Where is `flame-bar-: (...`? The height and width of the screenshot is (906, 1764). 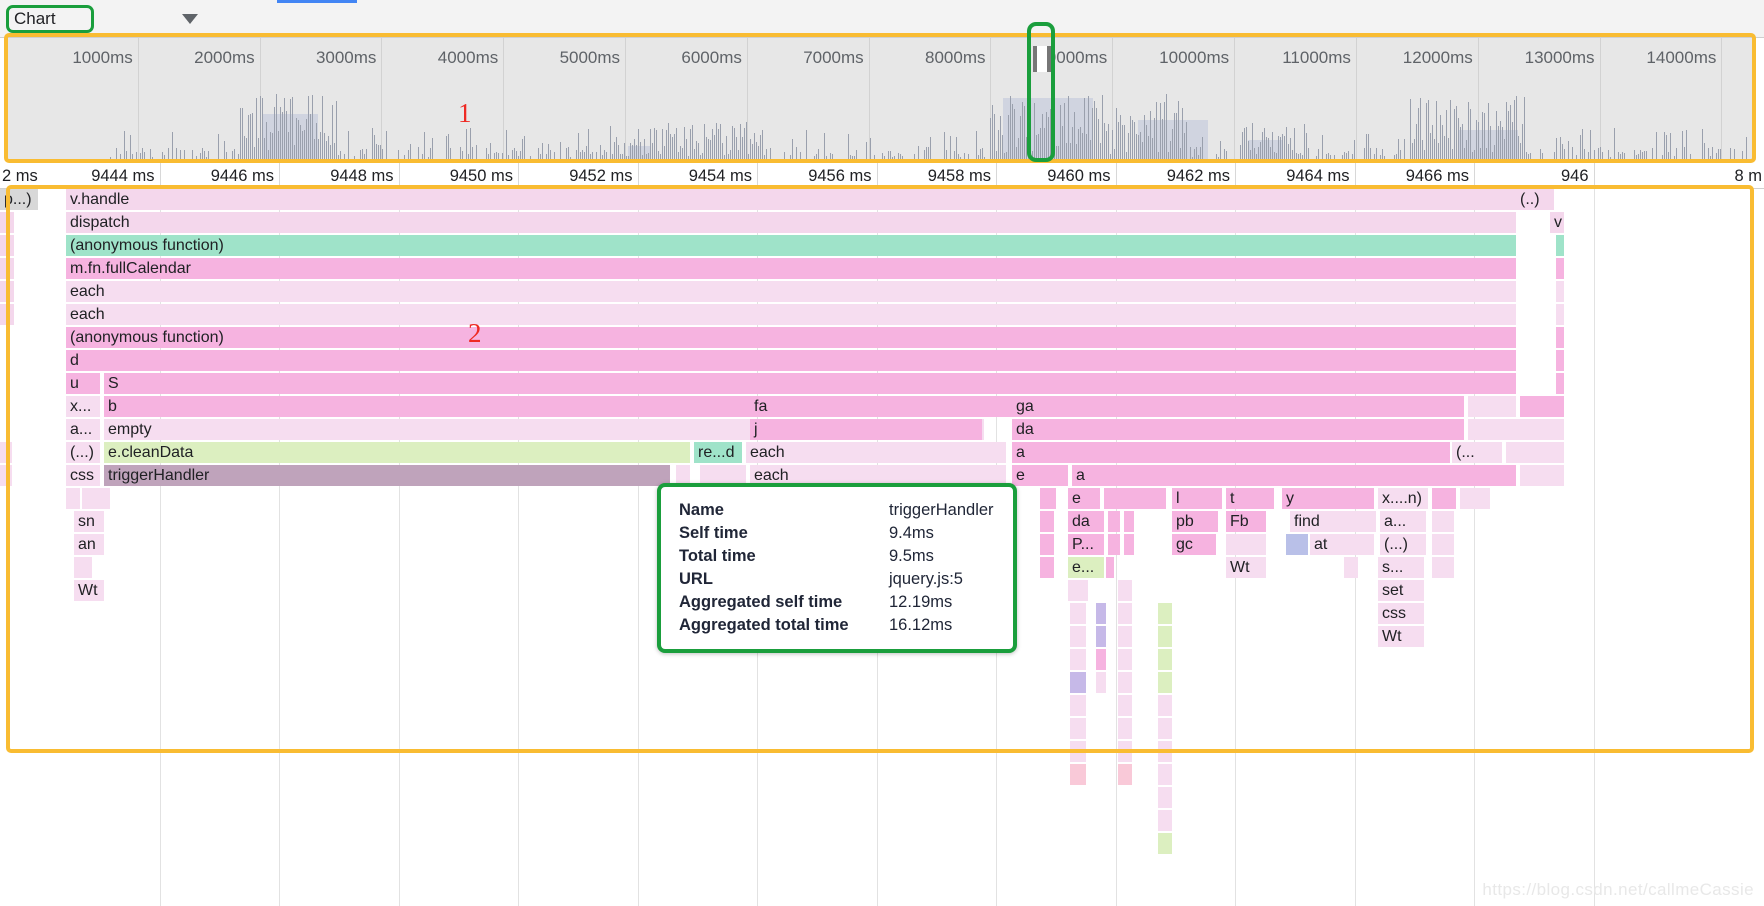
flame-bar-: (... is located at coordinates (1477, 452).